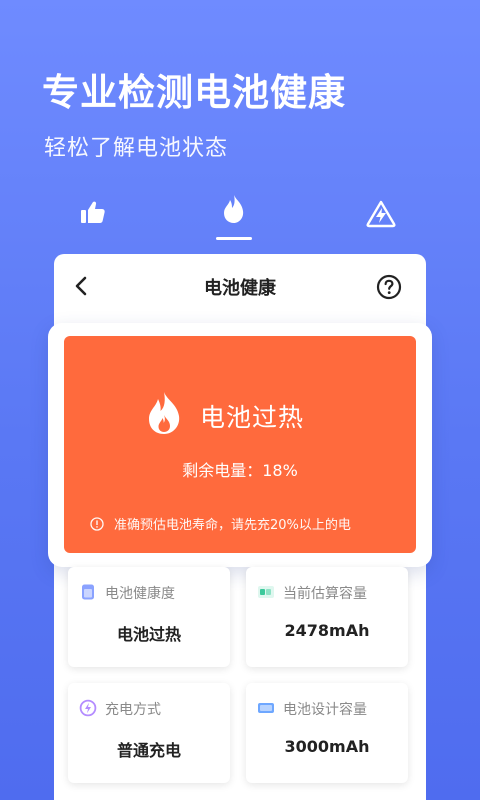 The image size is (480, 800). Describe the element at coordinates (252, 417) in the screenshot. I see `status-title: 电池过热` at that location.